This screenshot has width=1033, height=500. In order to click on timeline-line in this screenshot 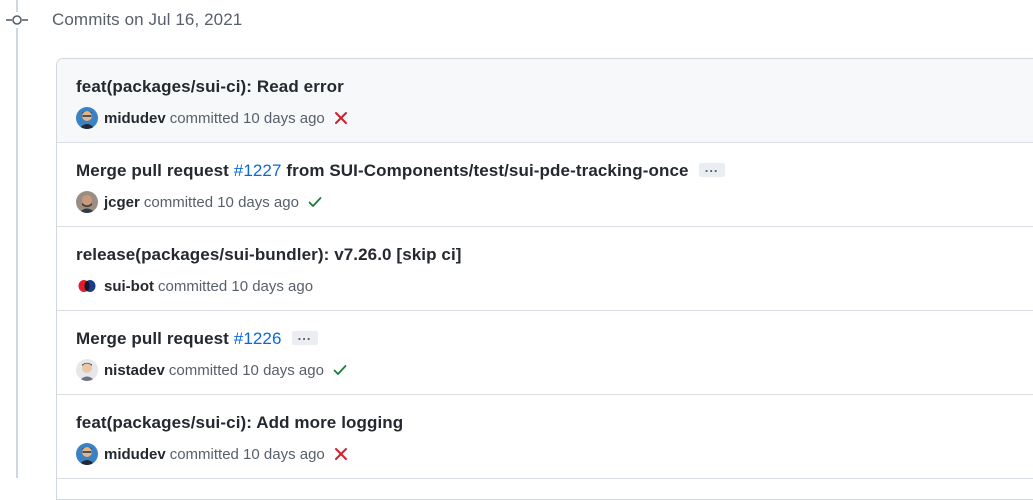, I will do `click(17, 239)`.